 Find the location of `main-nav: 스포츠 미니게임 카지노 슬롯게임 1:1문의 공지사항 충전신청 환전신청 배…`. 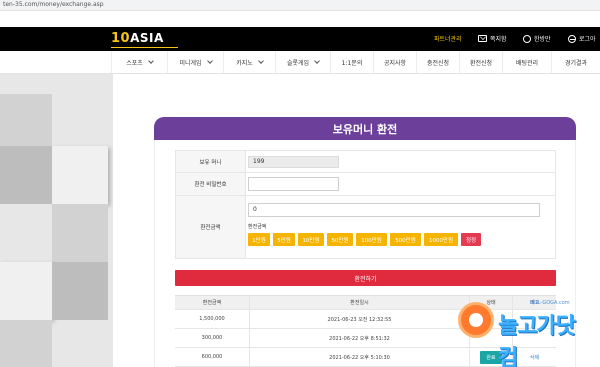

main-nav: 스포츠 미니게임 카지노 슬롯게임 1:1문의 공지사항 충전신청 환전신청 배… is located at coordinates (300, 62).